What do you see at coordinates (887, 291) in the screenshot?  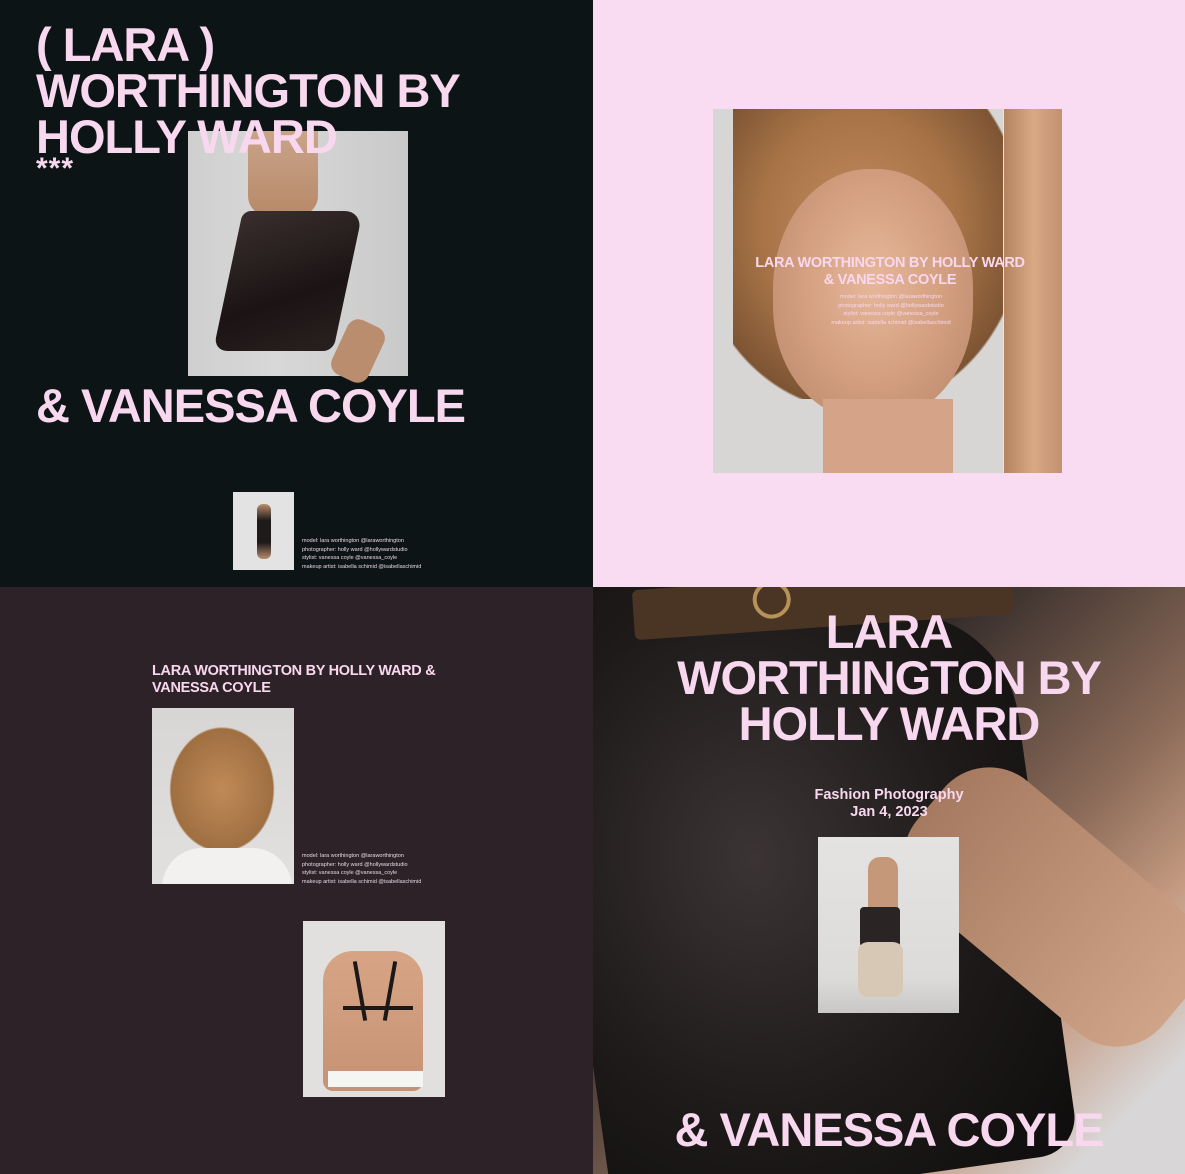 I see `portrait-photo` at bounding box center [887, 291].